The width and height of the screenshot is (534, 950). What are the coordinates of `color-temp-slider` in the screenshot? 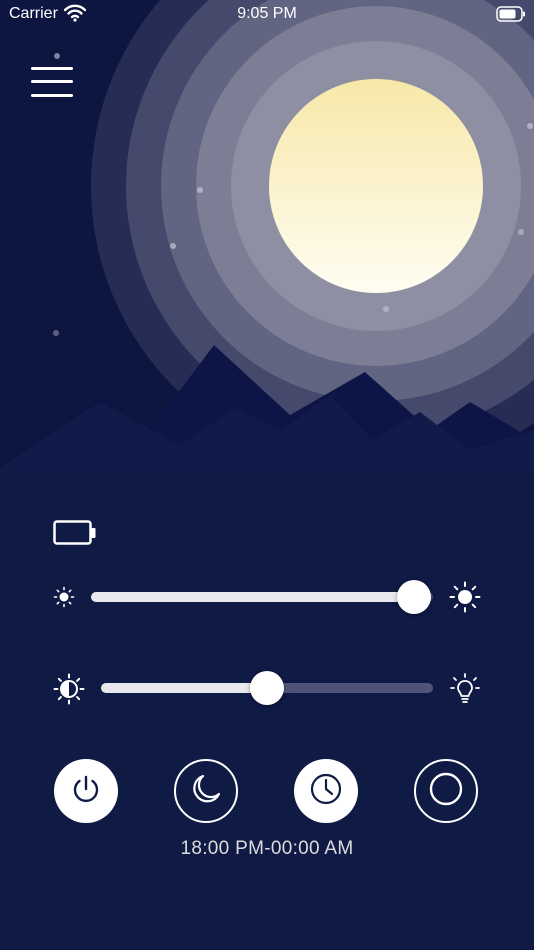 It's located at (267, 688).